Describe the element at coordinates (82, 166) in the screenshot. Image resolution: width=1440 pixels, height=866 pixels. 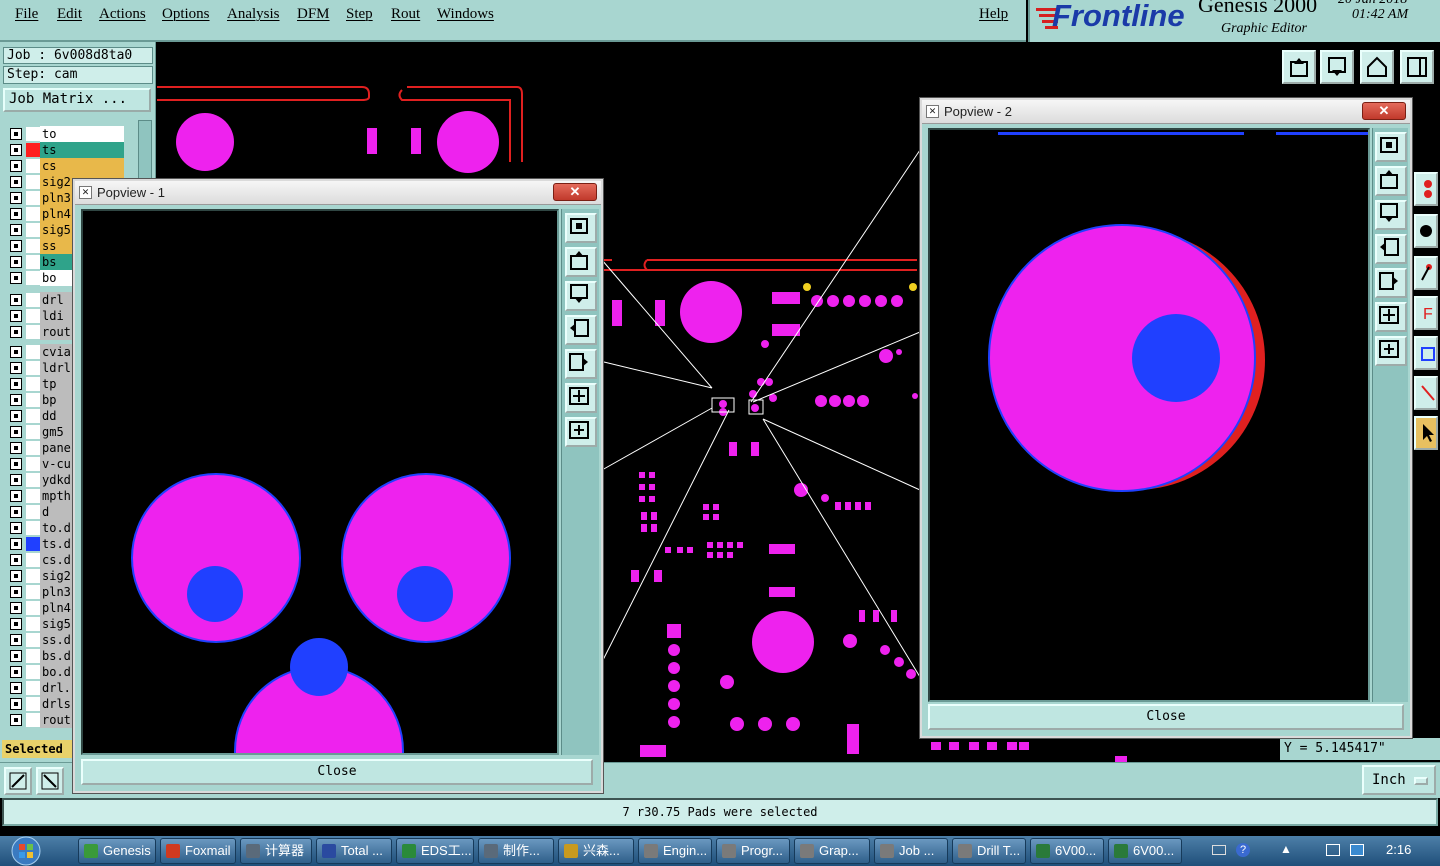
I see `layer-name: cs` at that location.